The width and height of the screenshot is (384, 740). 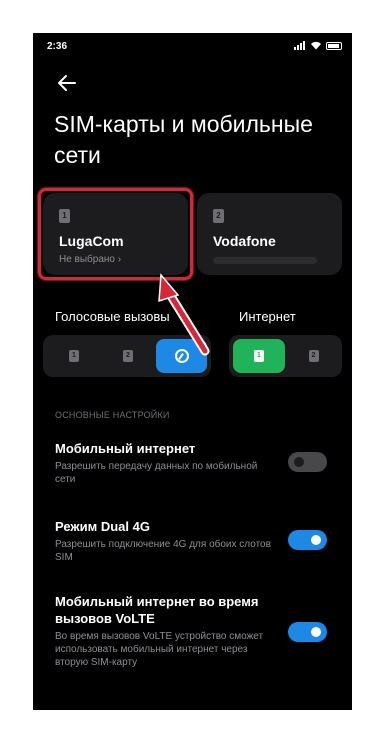 What do you see at coordinates (112, 415) in the screenshot?
I see `settings-group-header: ОСНОВНЫЕ НАСТРОЙКИ` at bounding box center [112, 415].